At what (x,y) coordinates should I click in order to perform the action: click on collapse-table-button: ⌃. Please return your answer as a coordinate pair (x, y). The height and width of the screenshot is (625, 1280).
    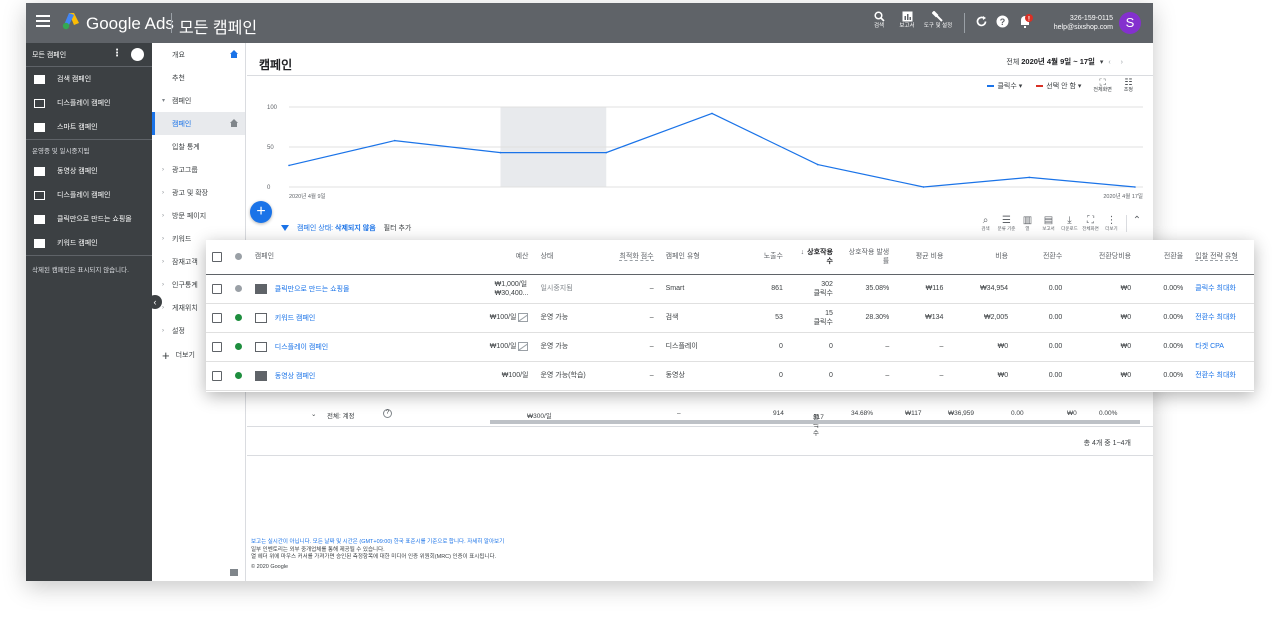
    Looking at the image, I should click on (1136, 223).